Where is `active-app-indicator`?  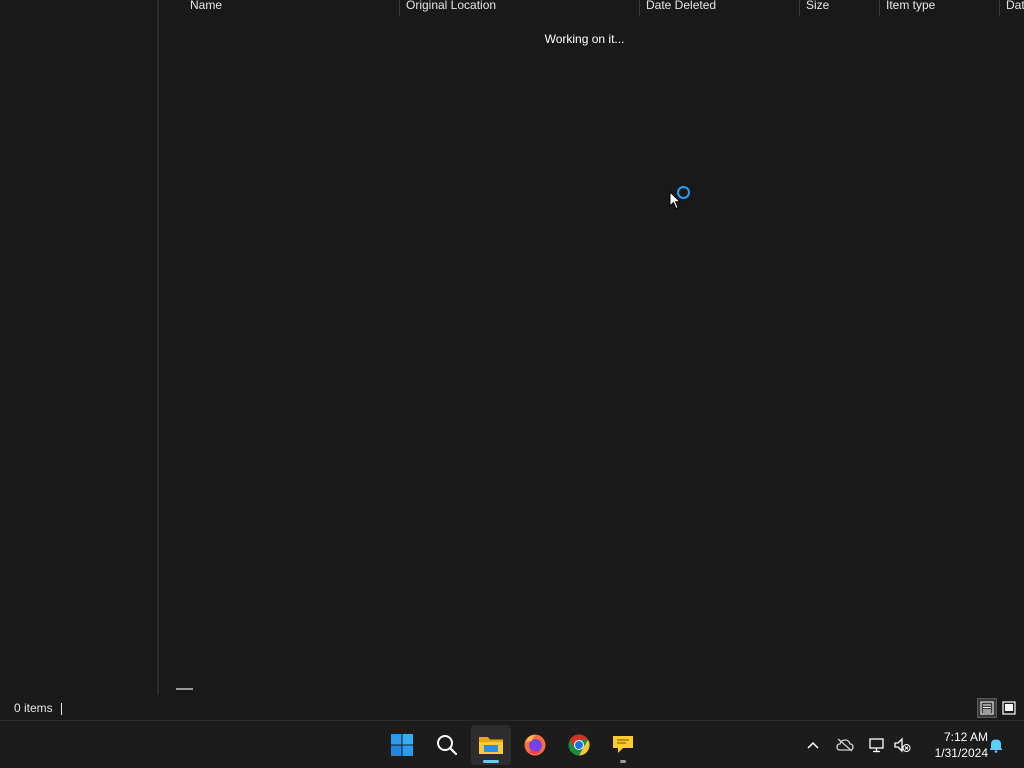
active-app-indicator is located at coordinates (491, 761).